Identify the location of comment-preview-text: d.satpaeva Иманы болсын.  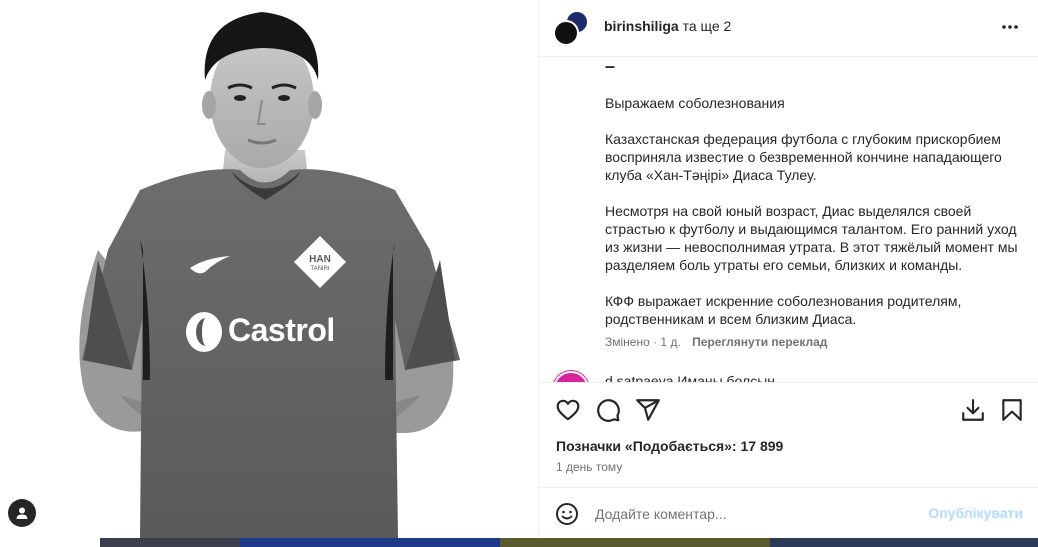
(690, 377).